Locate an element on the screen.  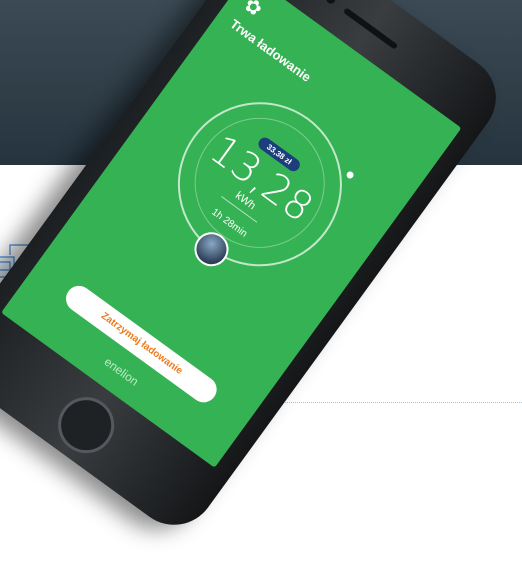
flower-logo-icon: ✿ is located at coordinates (253, 11).